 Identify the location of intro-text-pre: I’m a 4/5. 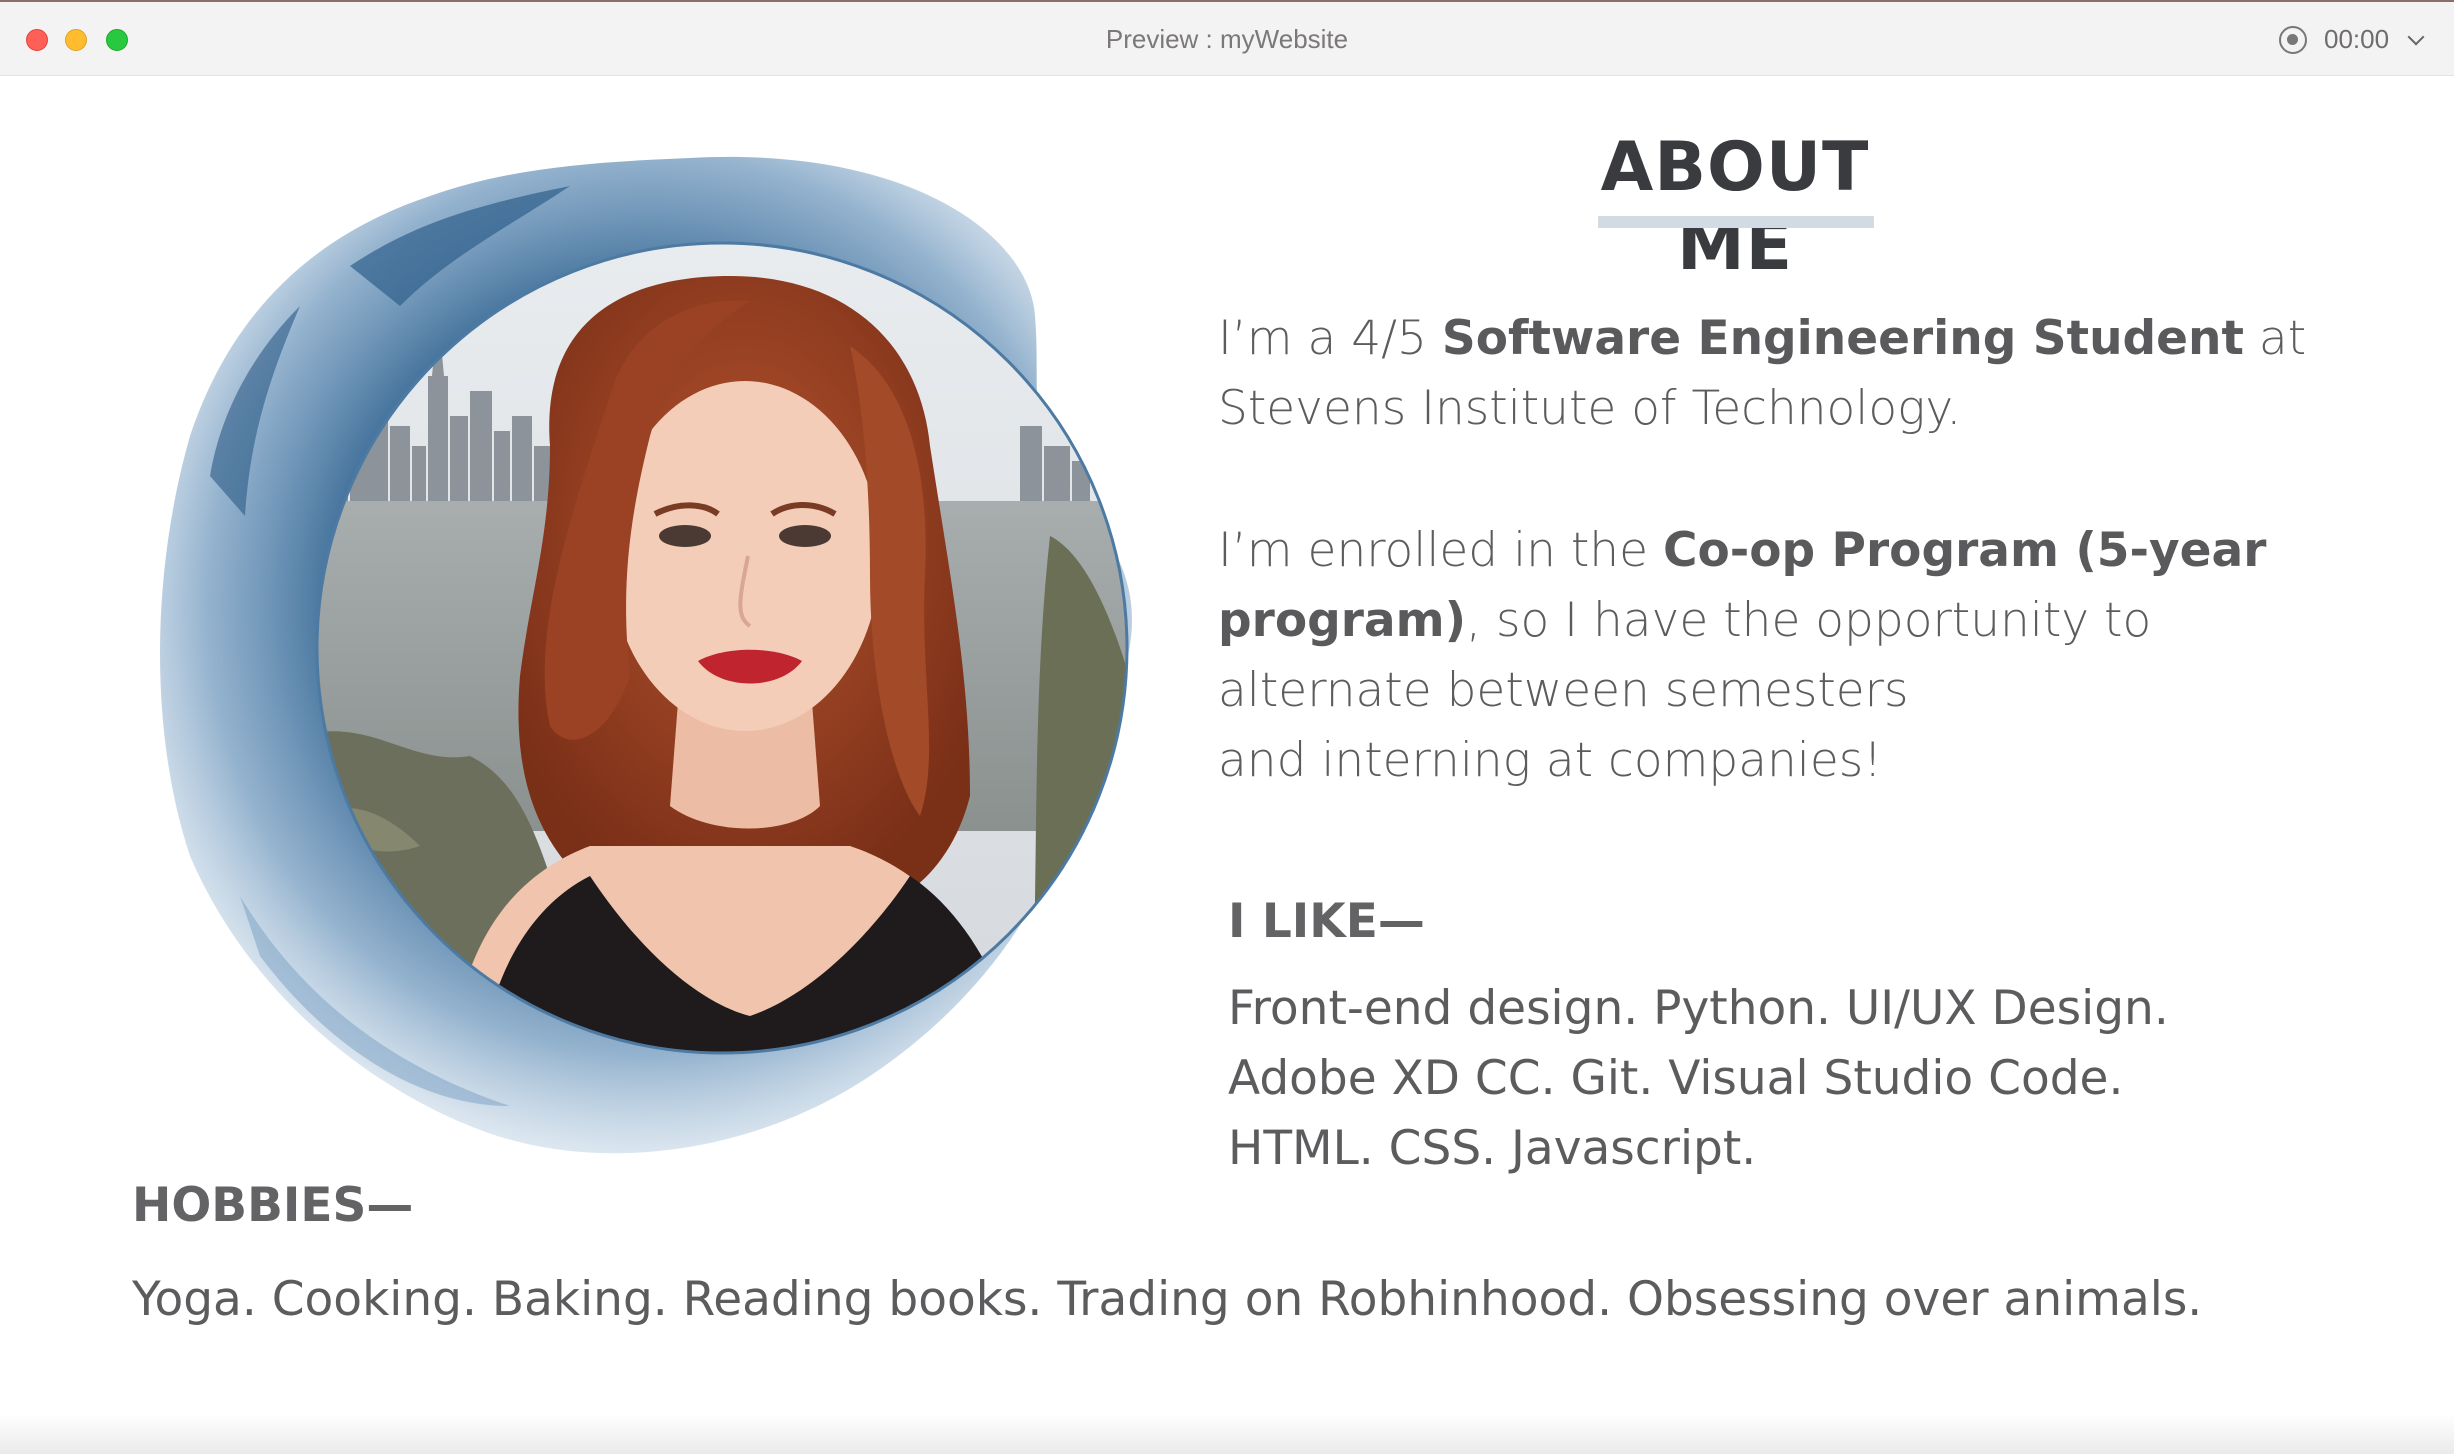
(1330, 338).